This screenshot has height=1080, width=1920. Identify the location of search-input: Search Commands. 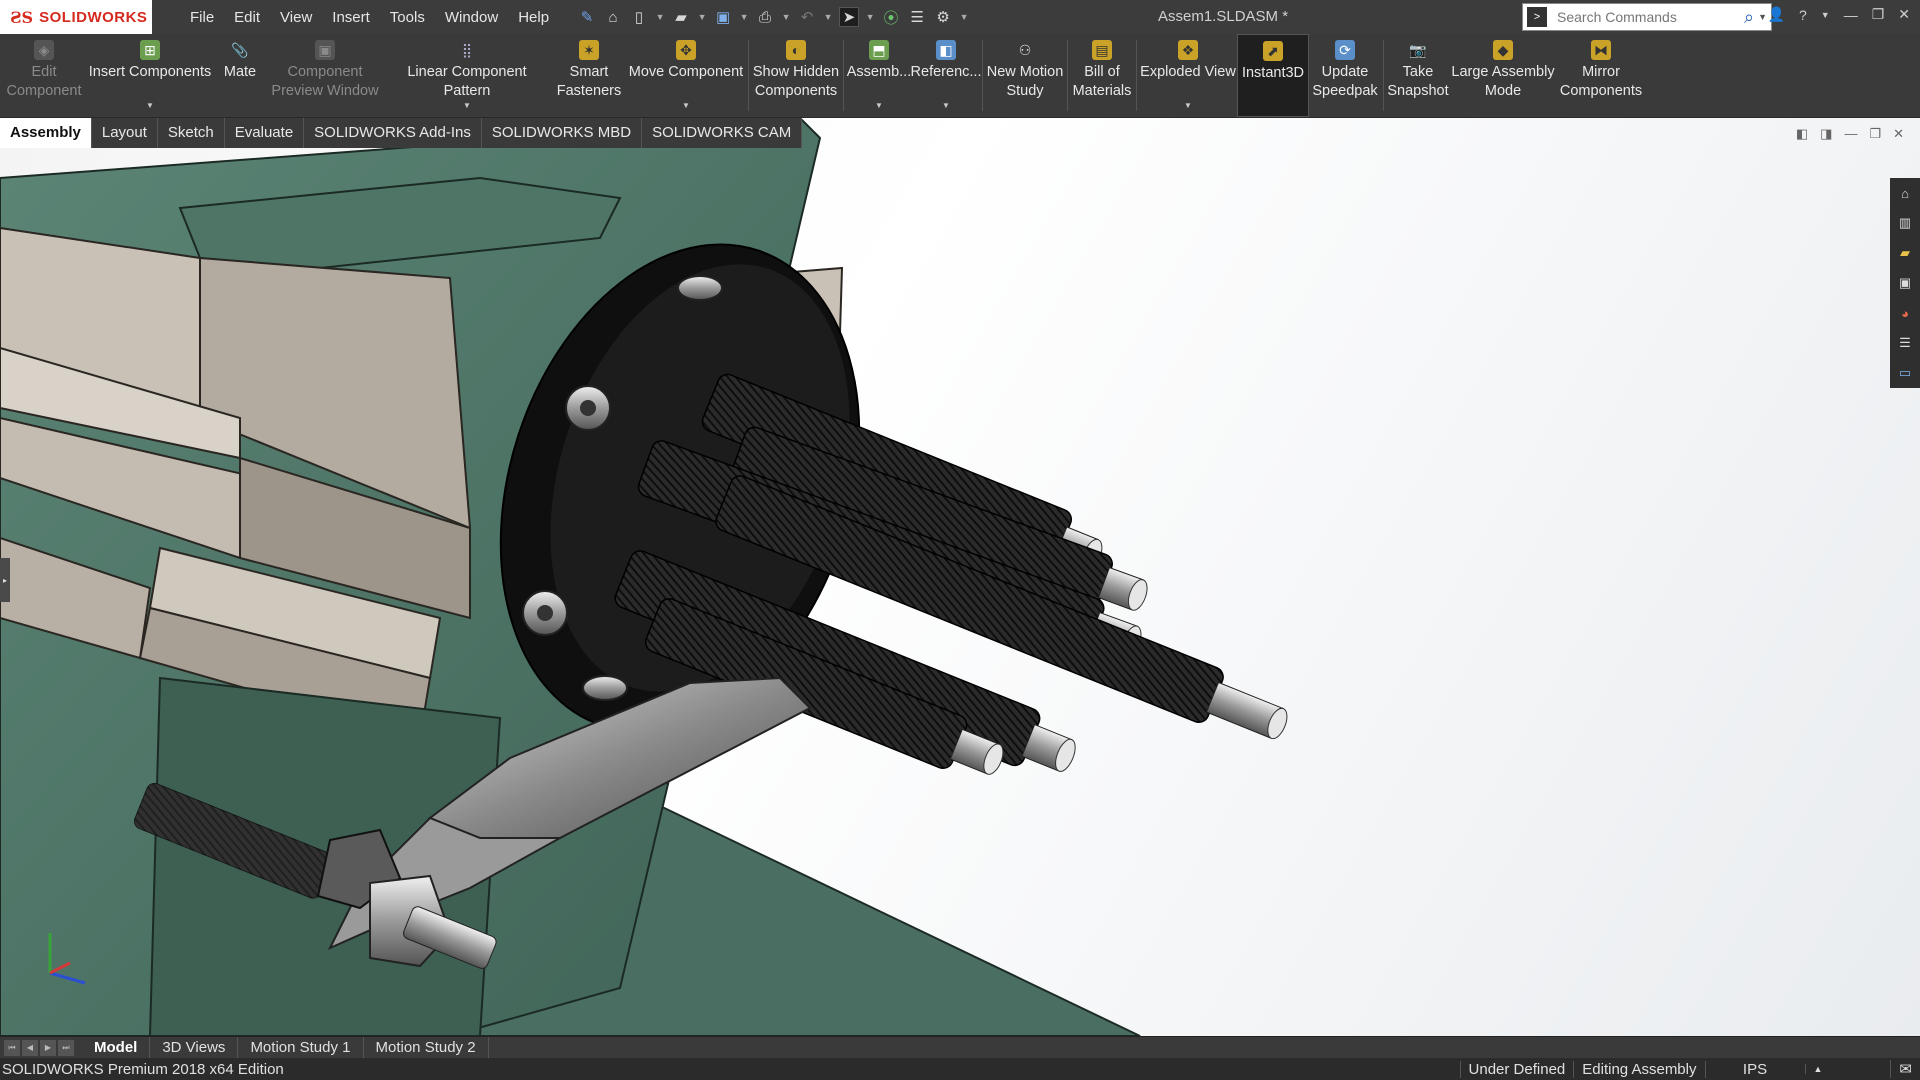
(1650, 17).